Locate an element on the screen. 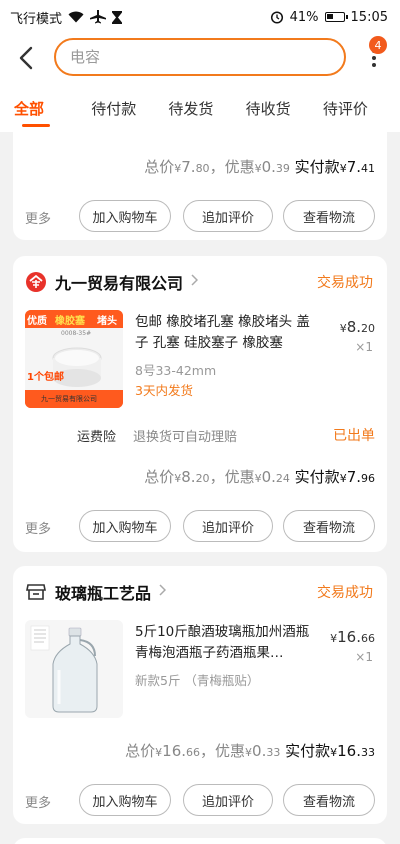 The image size is (400, 844). shop-header: 九一贸易有限公司 交易成功 is located at coordinates (199, 282).